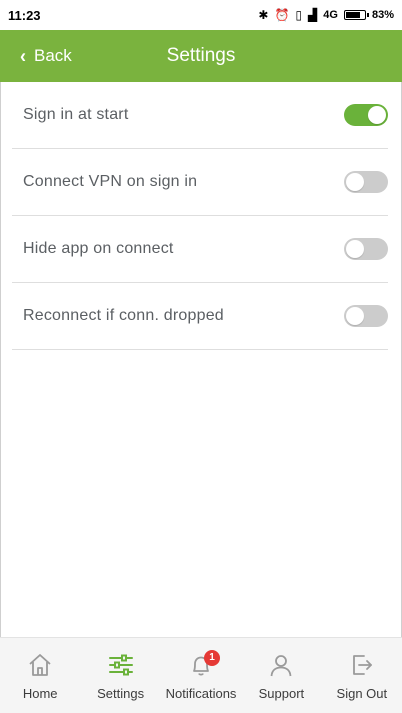 The width and height of the screenshot is (402, 713). Describe the element at coordinates (121, 693) in the screenshot. I see `nav-label: Settings` at that location.